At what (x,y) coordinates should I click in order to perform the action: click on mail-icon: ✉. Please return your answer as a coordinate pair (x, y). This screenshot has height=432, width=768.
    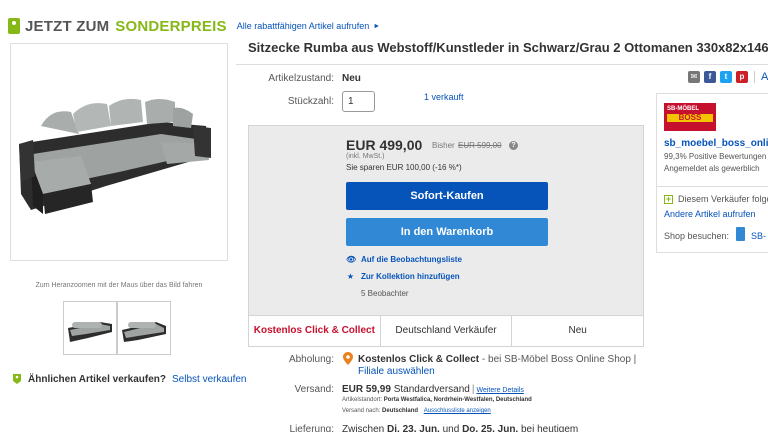
    Looking at the image, I should click on (694, 77).